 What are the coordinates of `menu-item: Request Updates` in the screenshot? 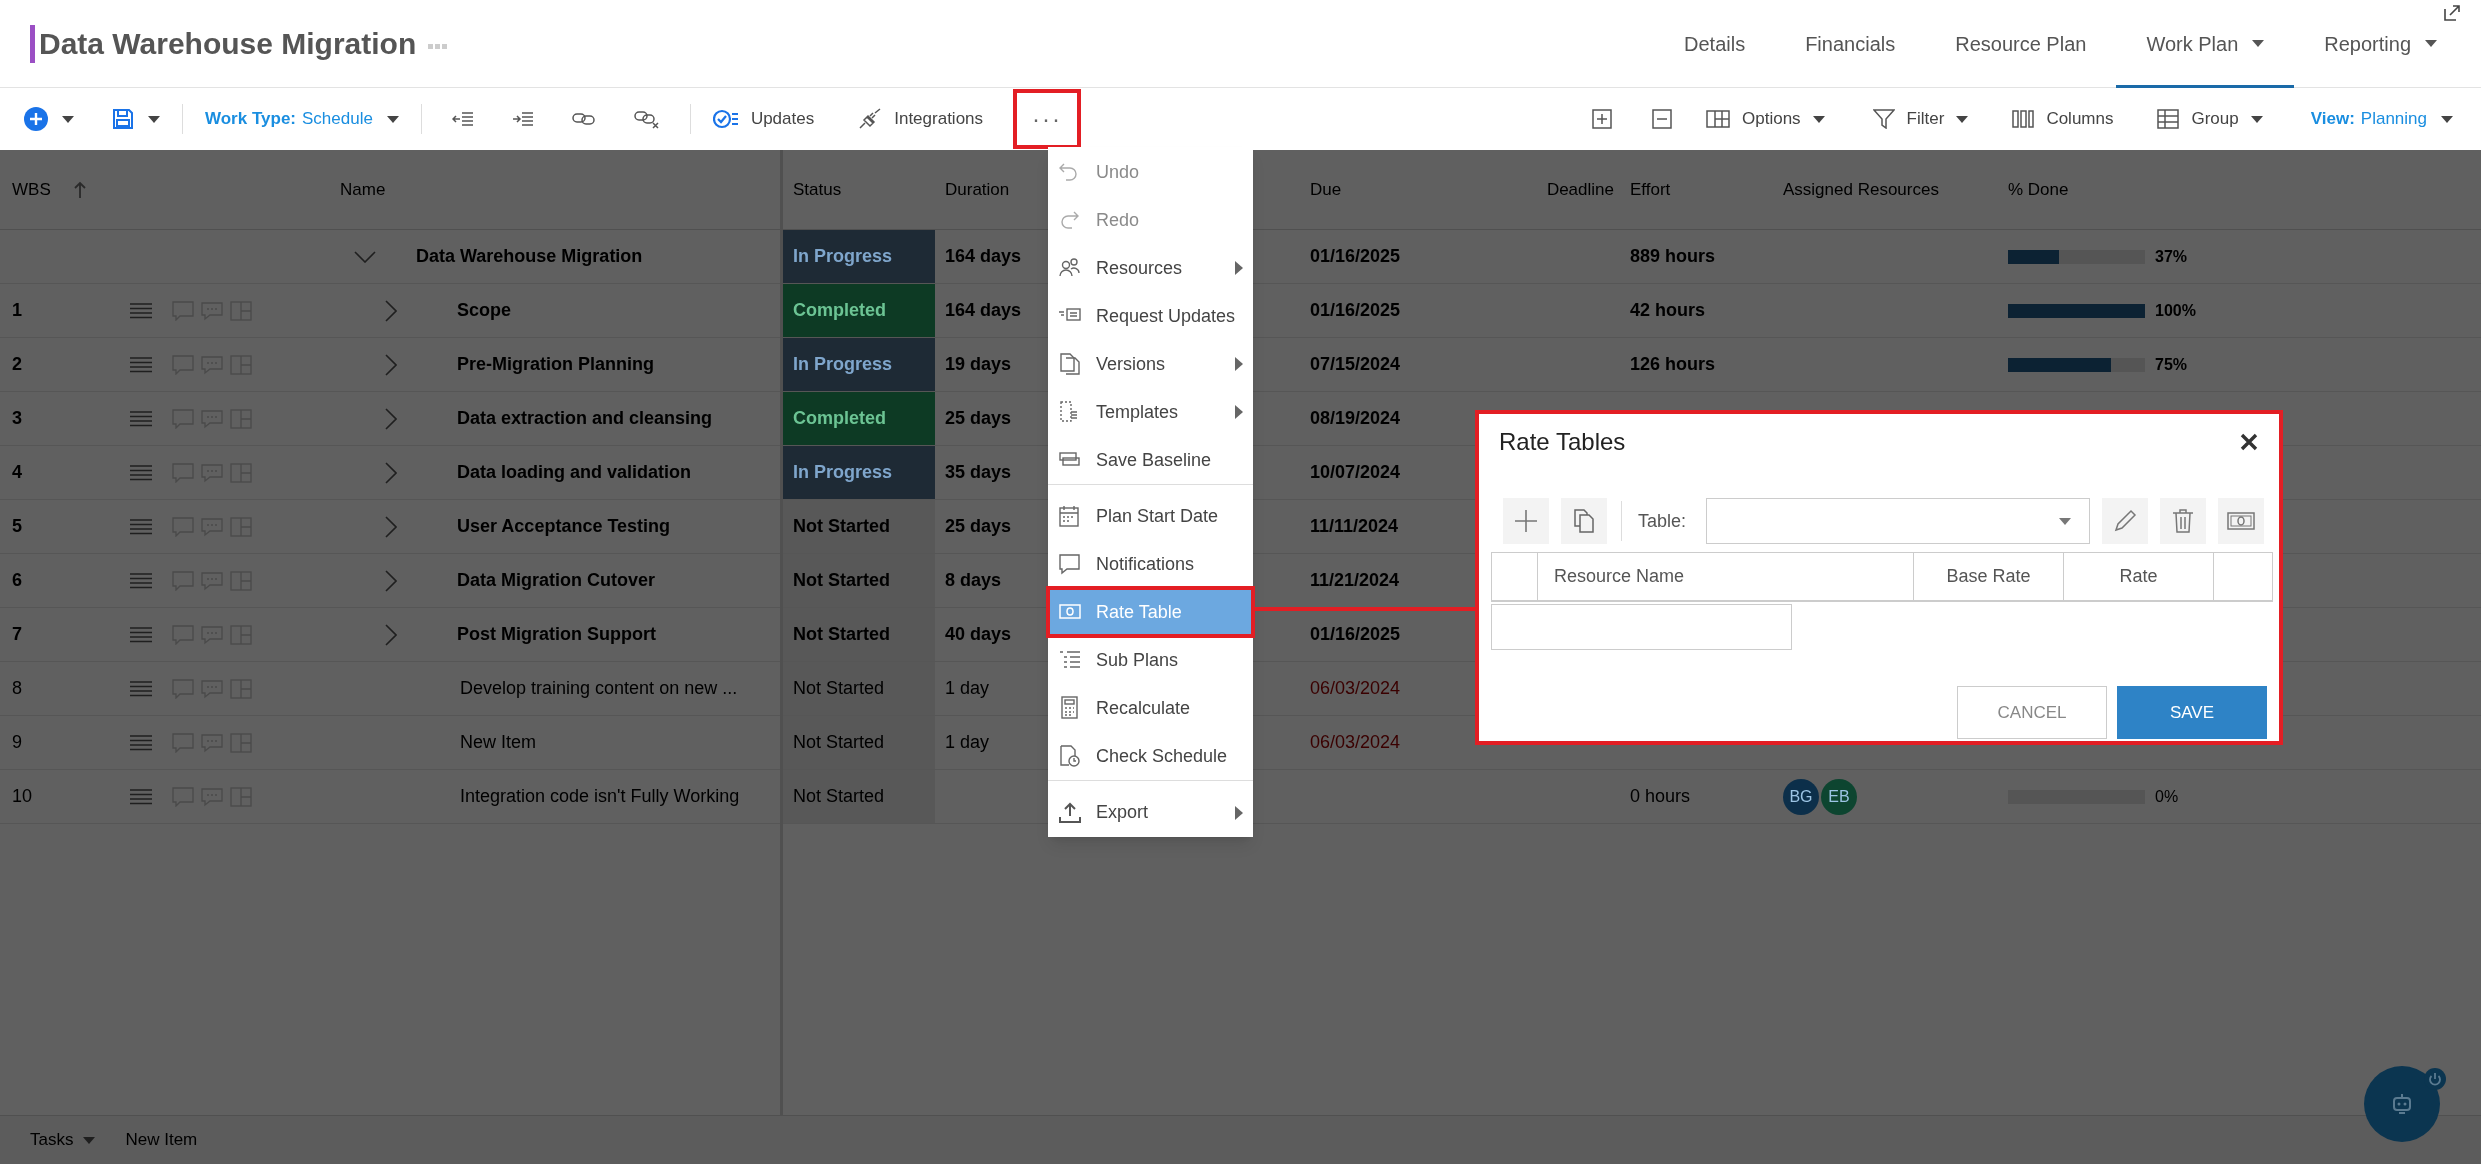 It's located at (1150, 316).